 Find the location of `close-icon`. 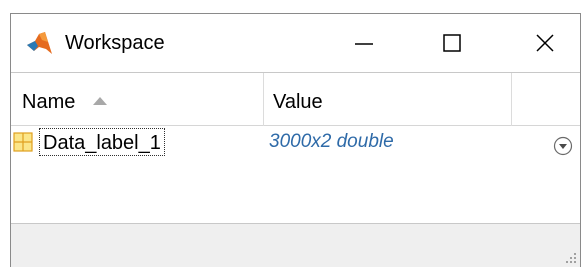

close-icon is located at coordinates (545, 43).